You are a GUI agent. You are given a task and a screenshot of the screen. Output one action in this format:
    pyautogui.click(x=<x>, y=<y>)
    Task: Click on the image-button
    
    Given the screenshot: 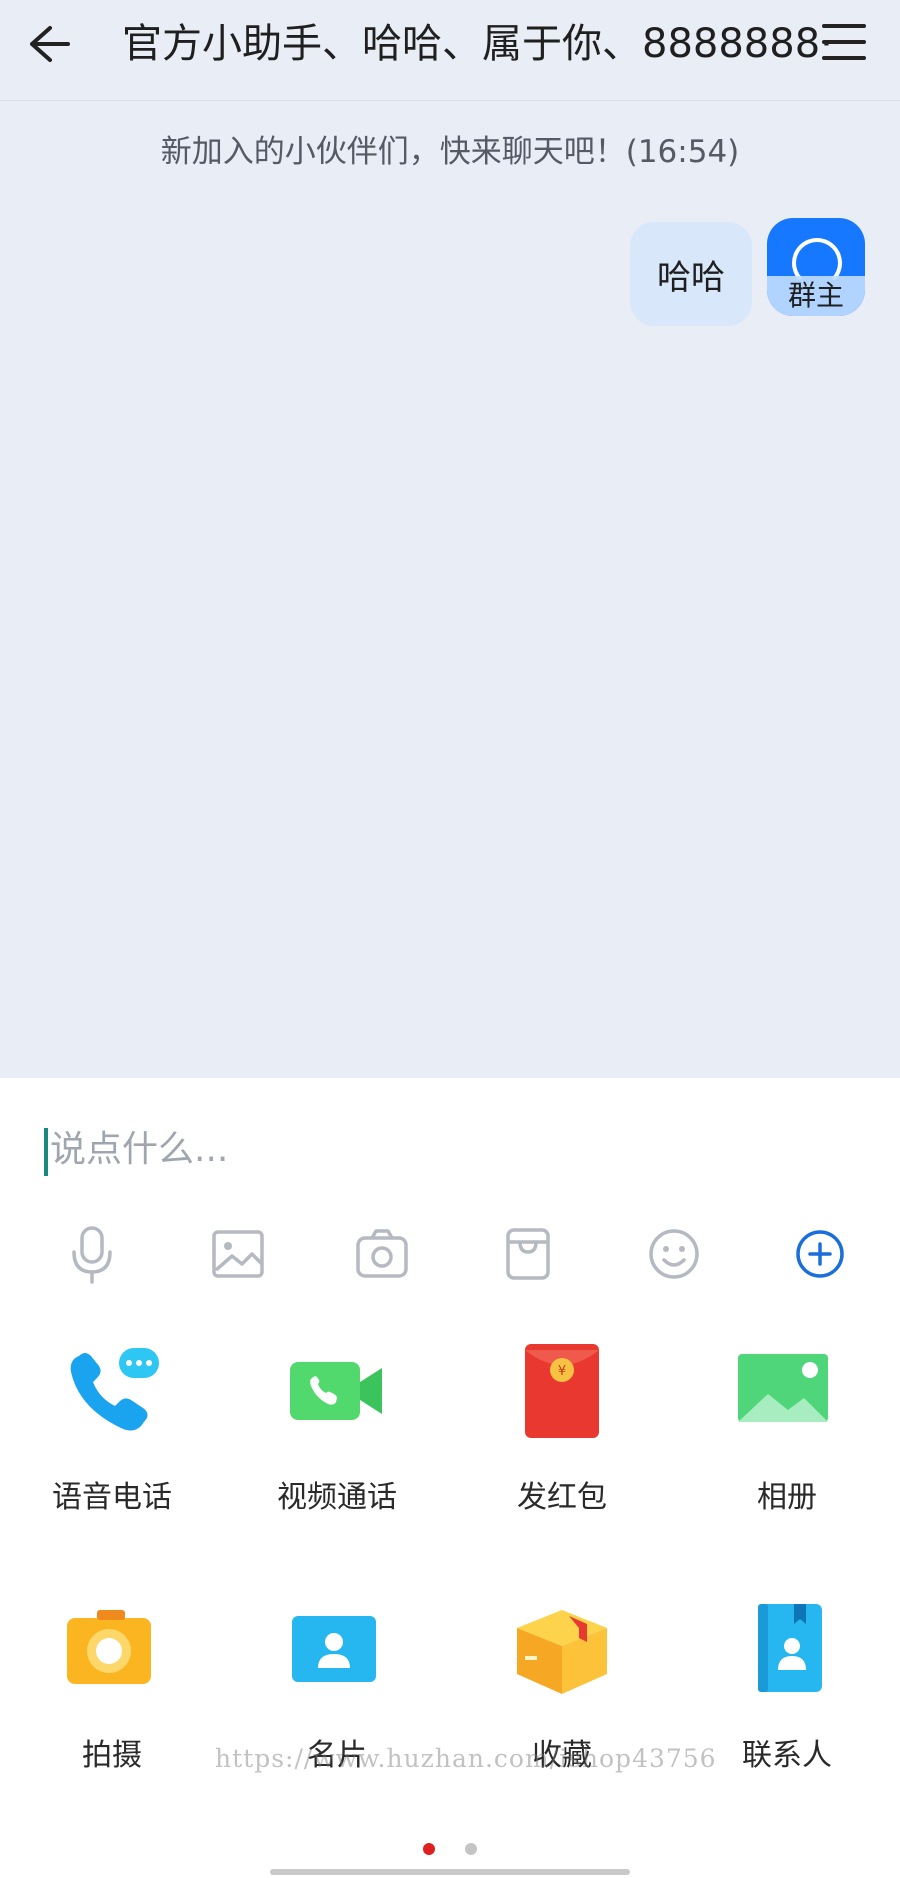 What is the action you would take?
    pyautogui.click(x=238, y=1254)
    